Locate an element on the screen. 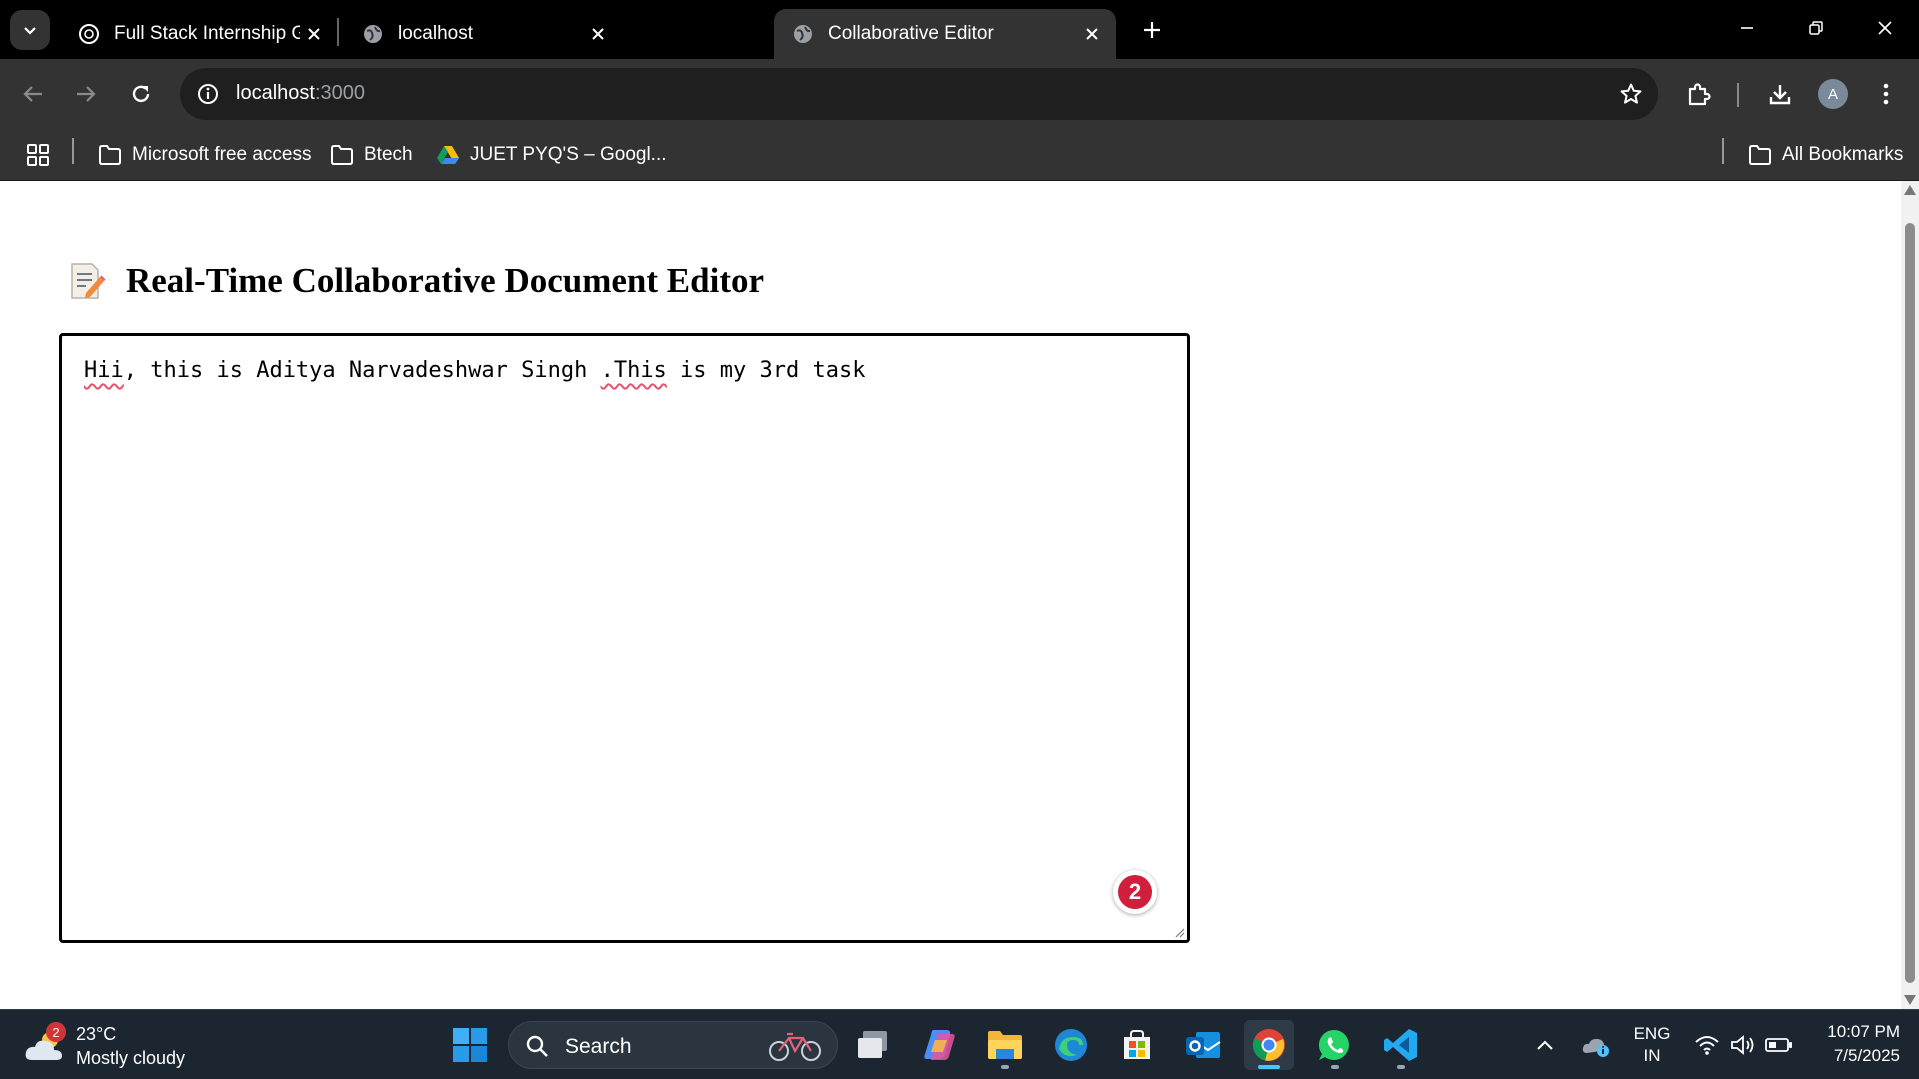  arrow-left-icon is located at coordinates (32, 94).